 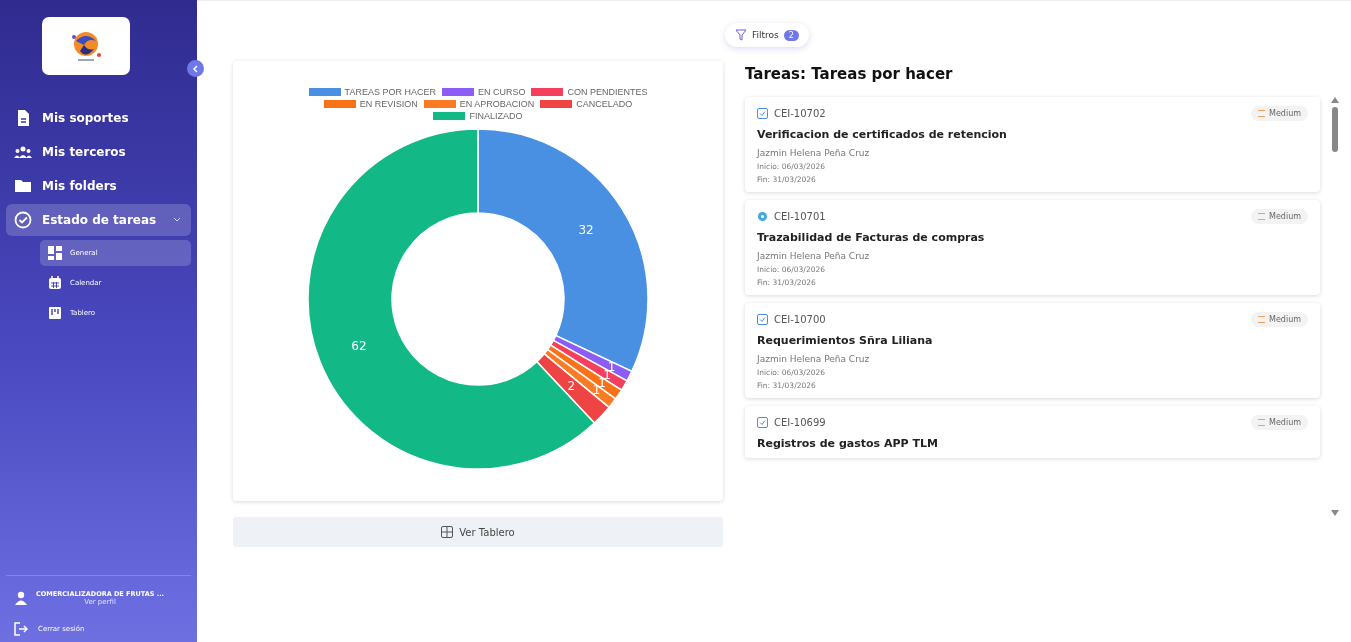 What do you see at coordinates (1335, 306) in the screenshot?
I see `scrollbar` at bounding box center [1335, 306].